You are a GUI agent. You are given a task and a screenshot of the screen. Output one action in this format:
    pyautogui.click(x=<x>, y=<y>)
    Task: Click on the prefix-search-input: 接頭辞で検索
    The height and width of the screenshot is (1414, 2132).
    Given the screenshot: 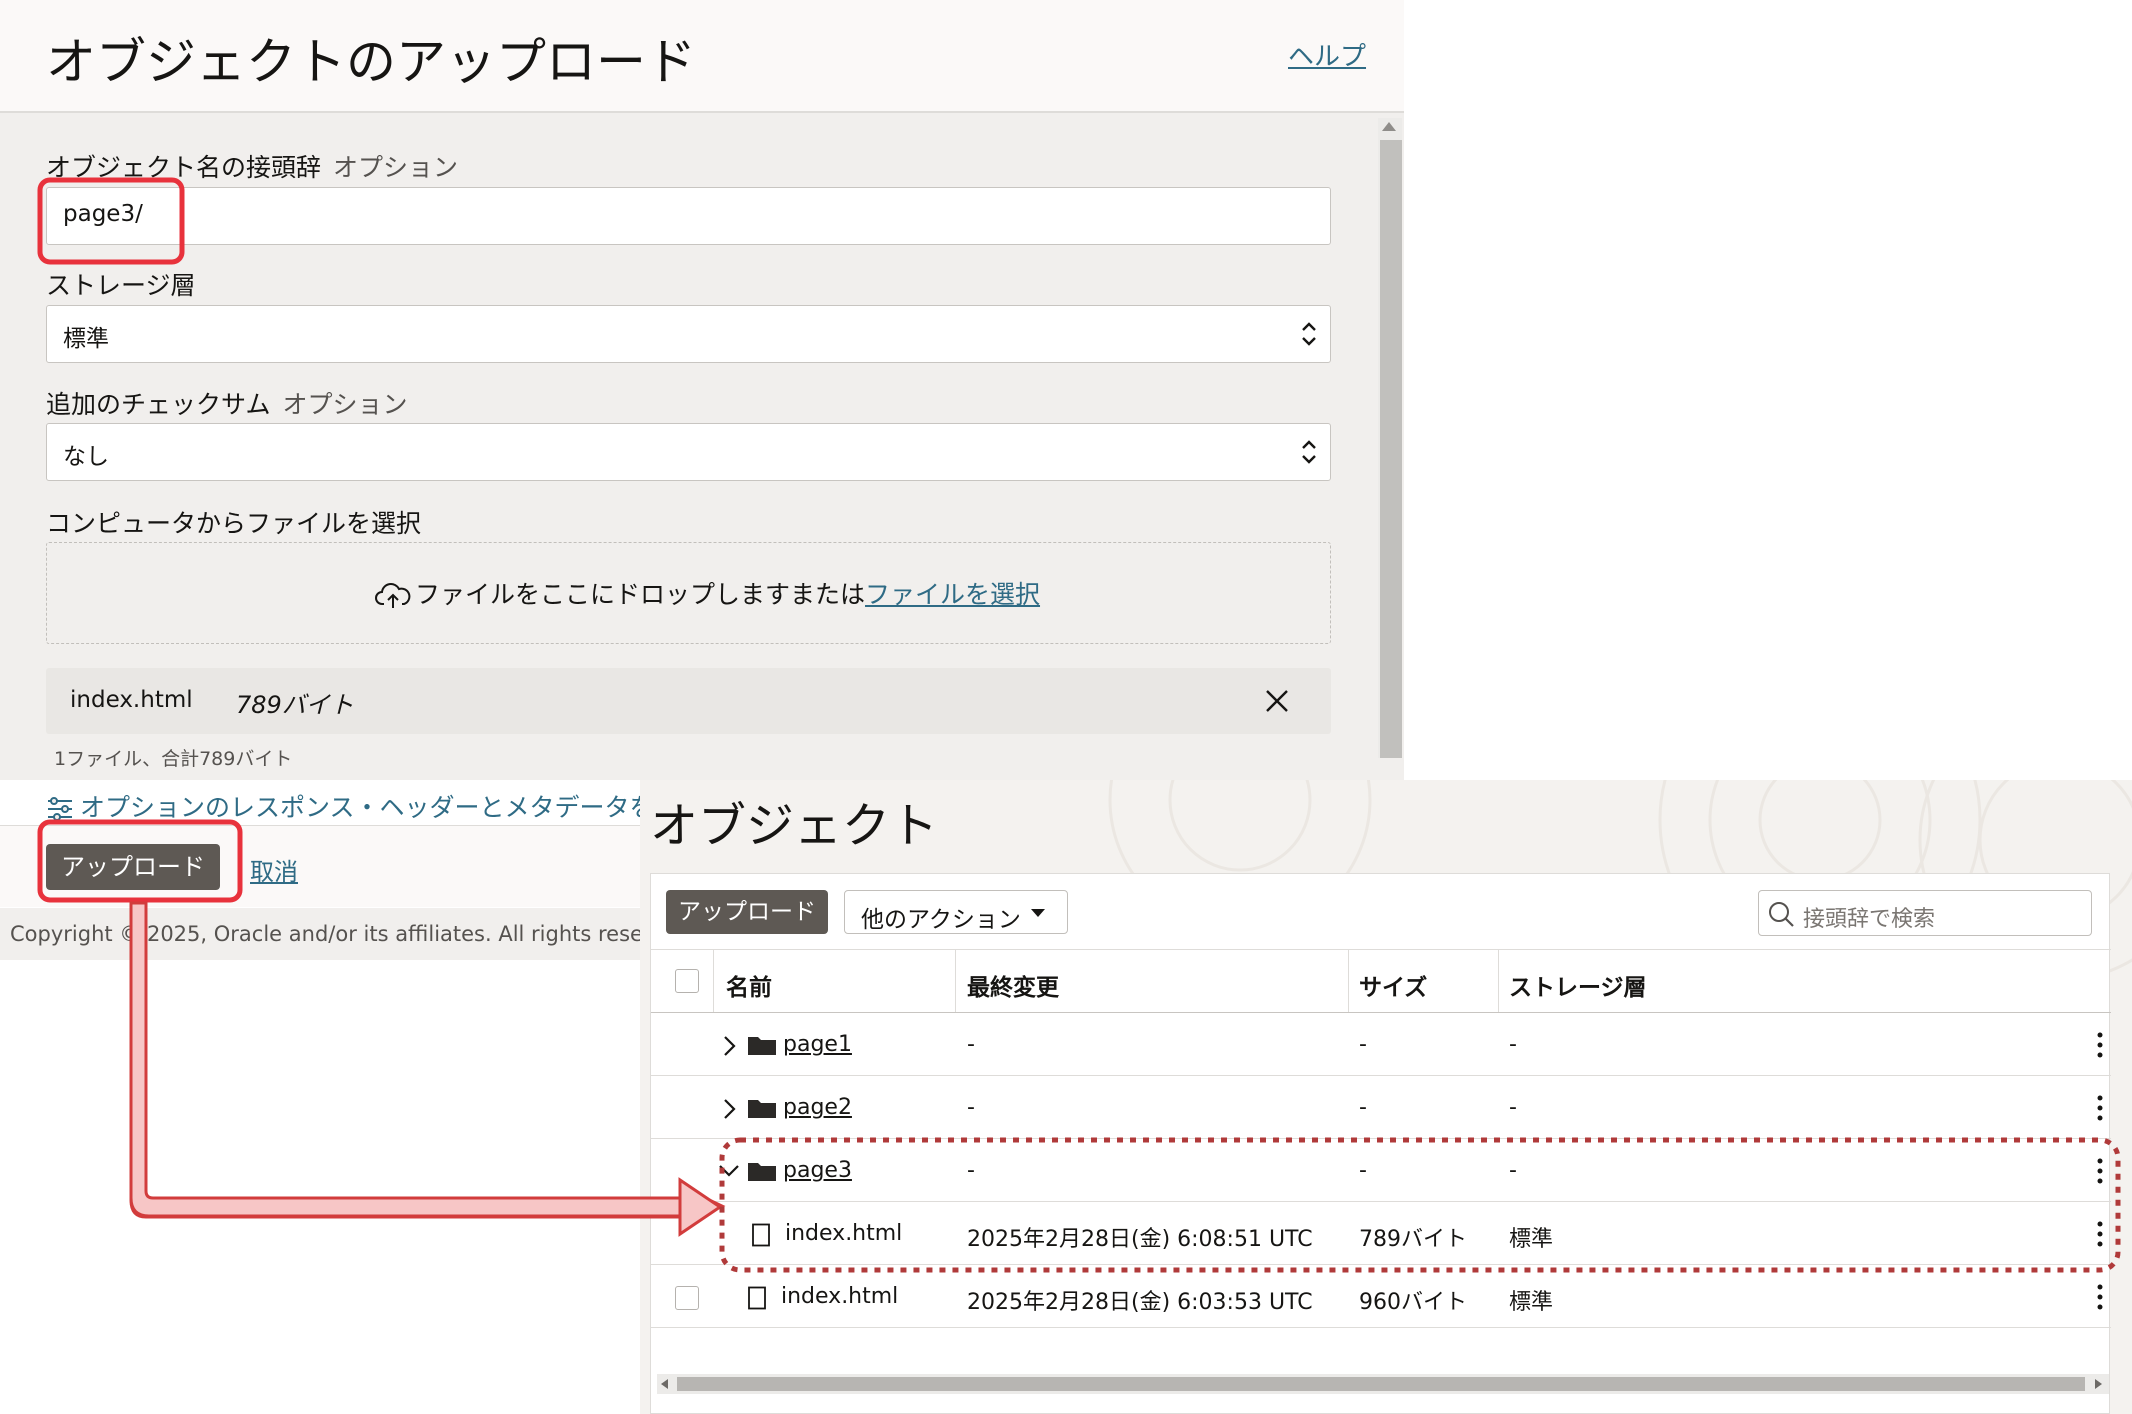 What is the action you would take?
    pyautogui.click(x=1925, y=913)
    